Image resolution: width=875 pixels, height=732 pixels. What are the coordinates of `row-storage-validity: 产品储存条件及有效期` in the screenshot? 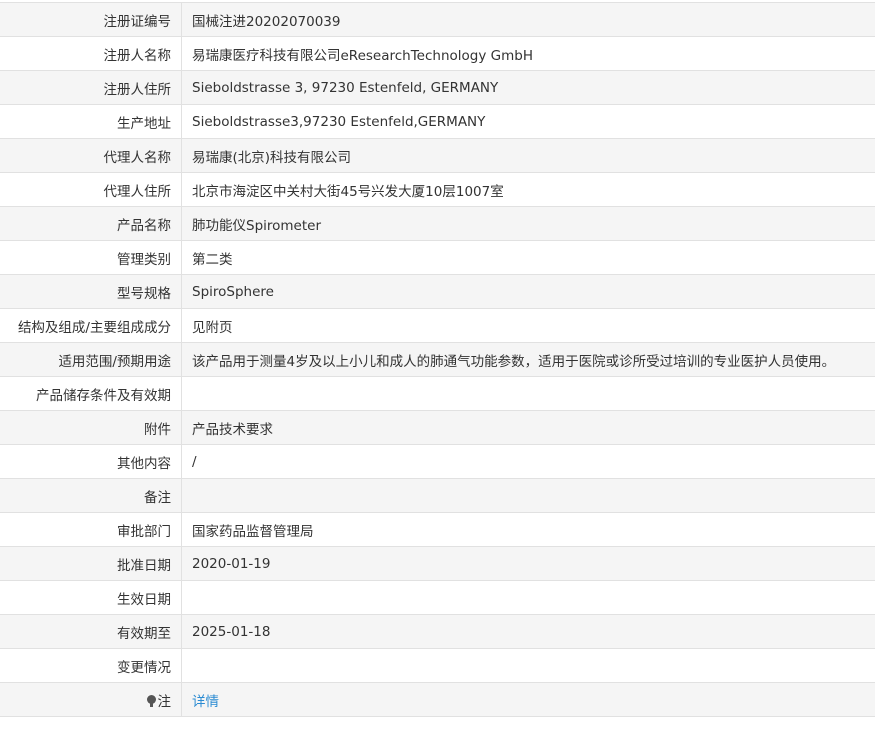 It's located at (437, 393).